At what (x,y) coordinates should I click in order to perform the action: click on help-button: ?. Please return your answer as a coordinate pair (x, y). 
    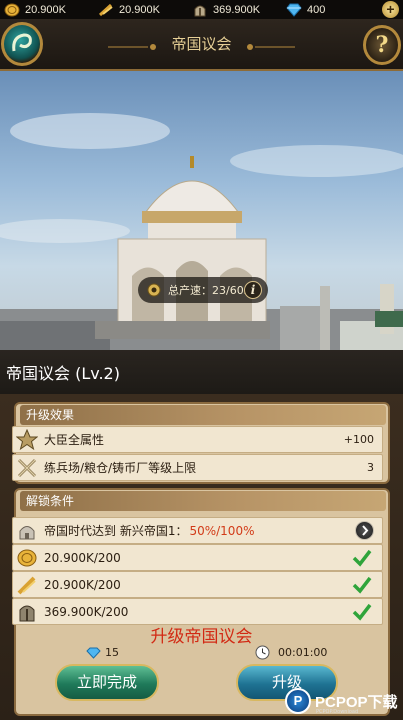
    Looking at the image, I should click on (382, 45).